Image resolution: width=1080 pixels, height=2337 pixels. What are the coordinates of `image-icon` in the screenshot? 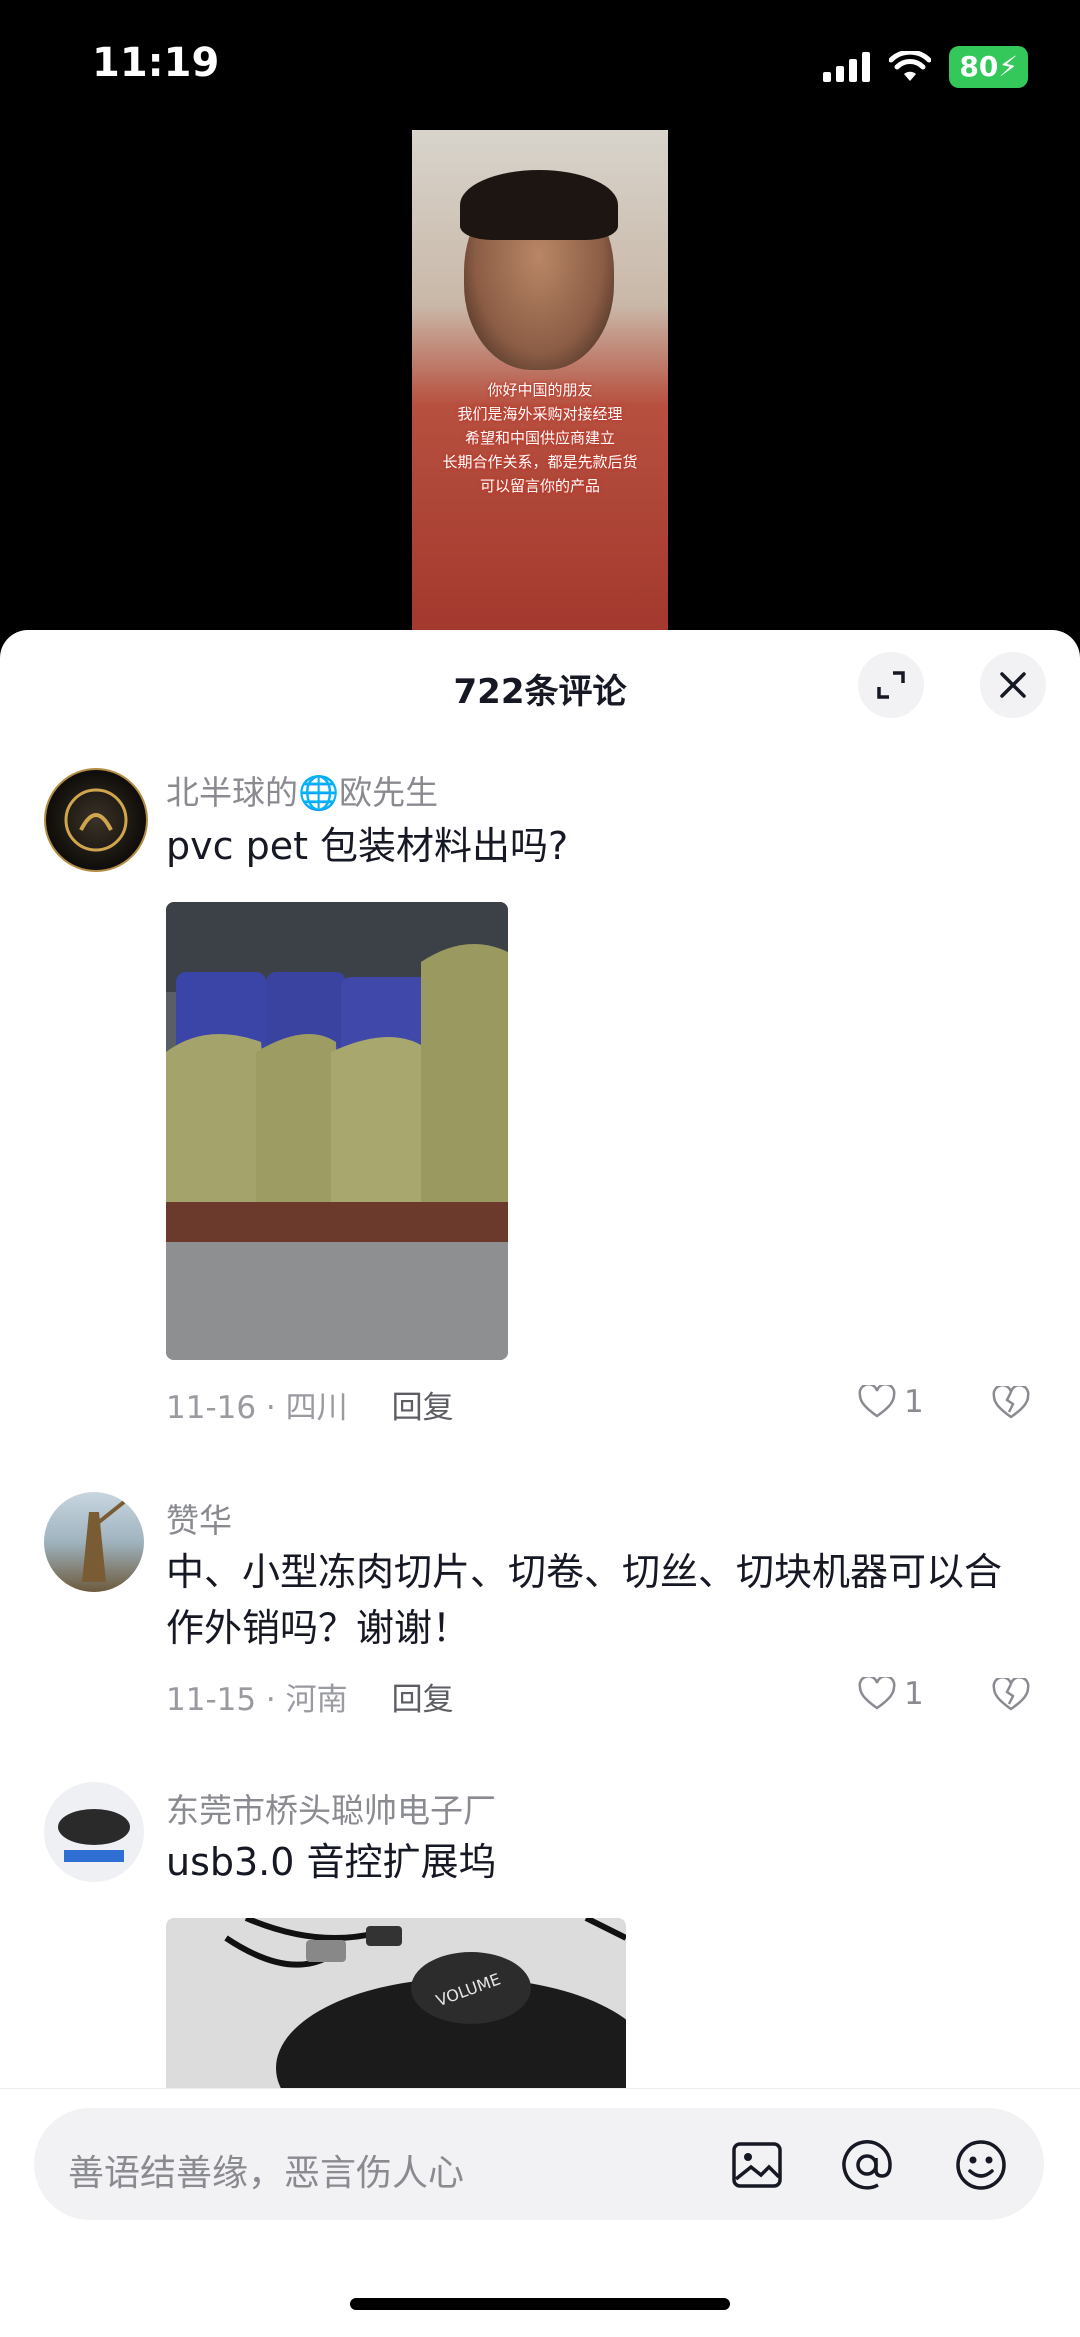 It's located at (757, 2165).